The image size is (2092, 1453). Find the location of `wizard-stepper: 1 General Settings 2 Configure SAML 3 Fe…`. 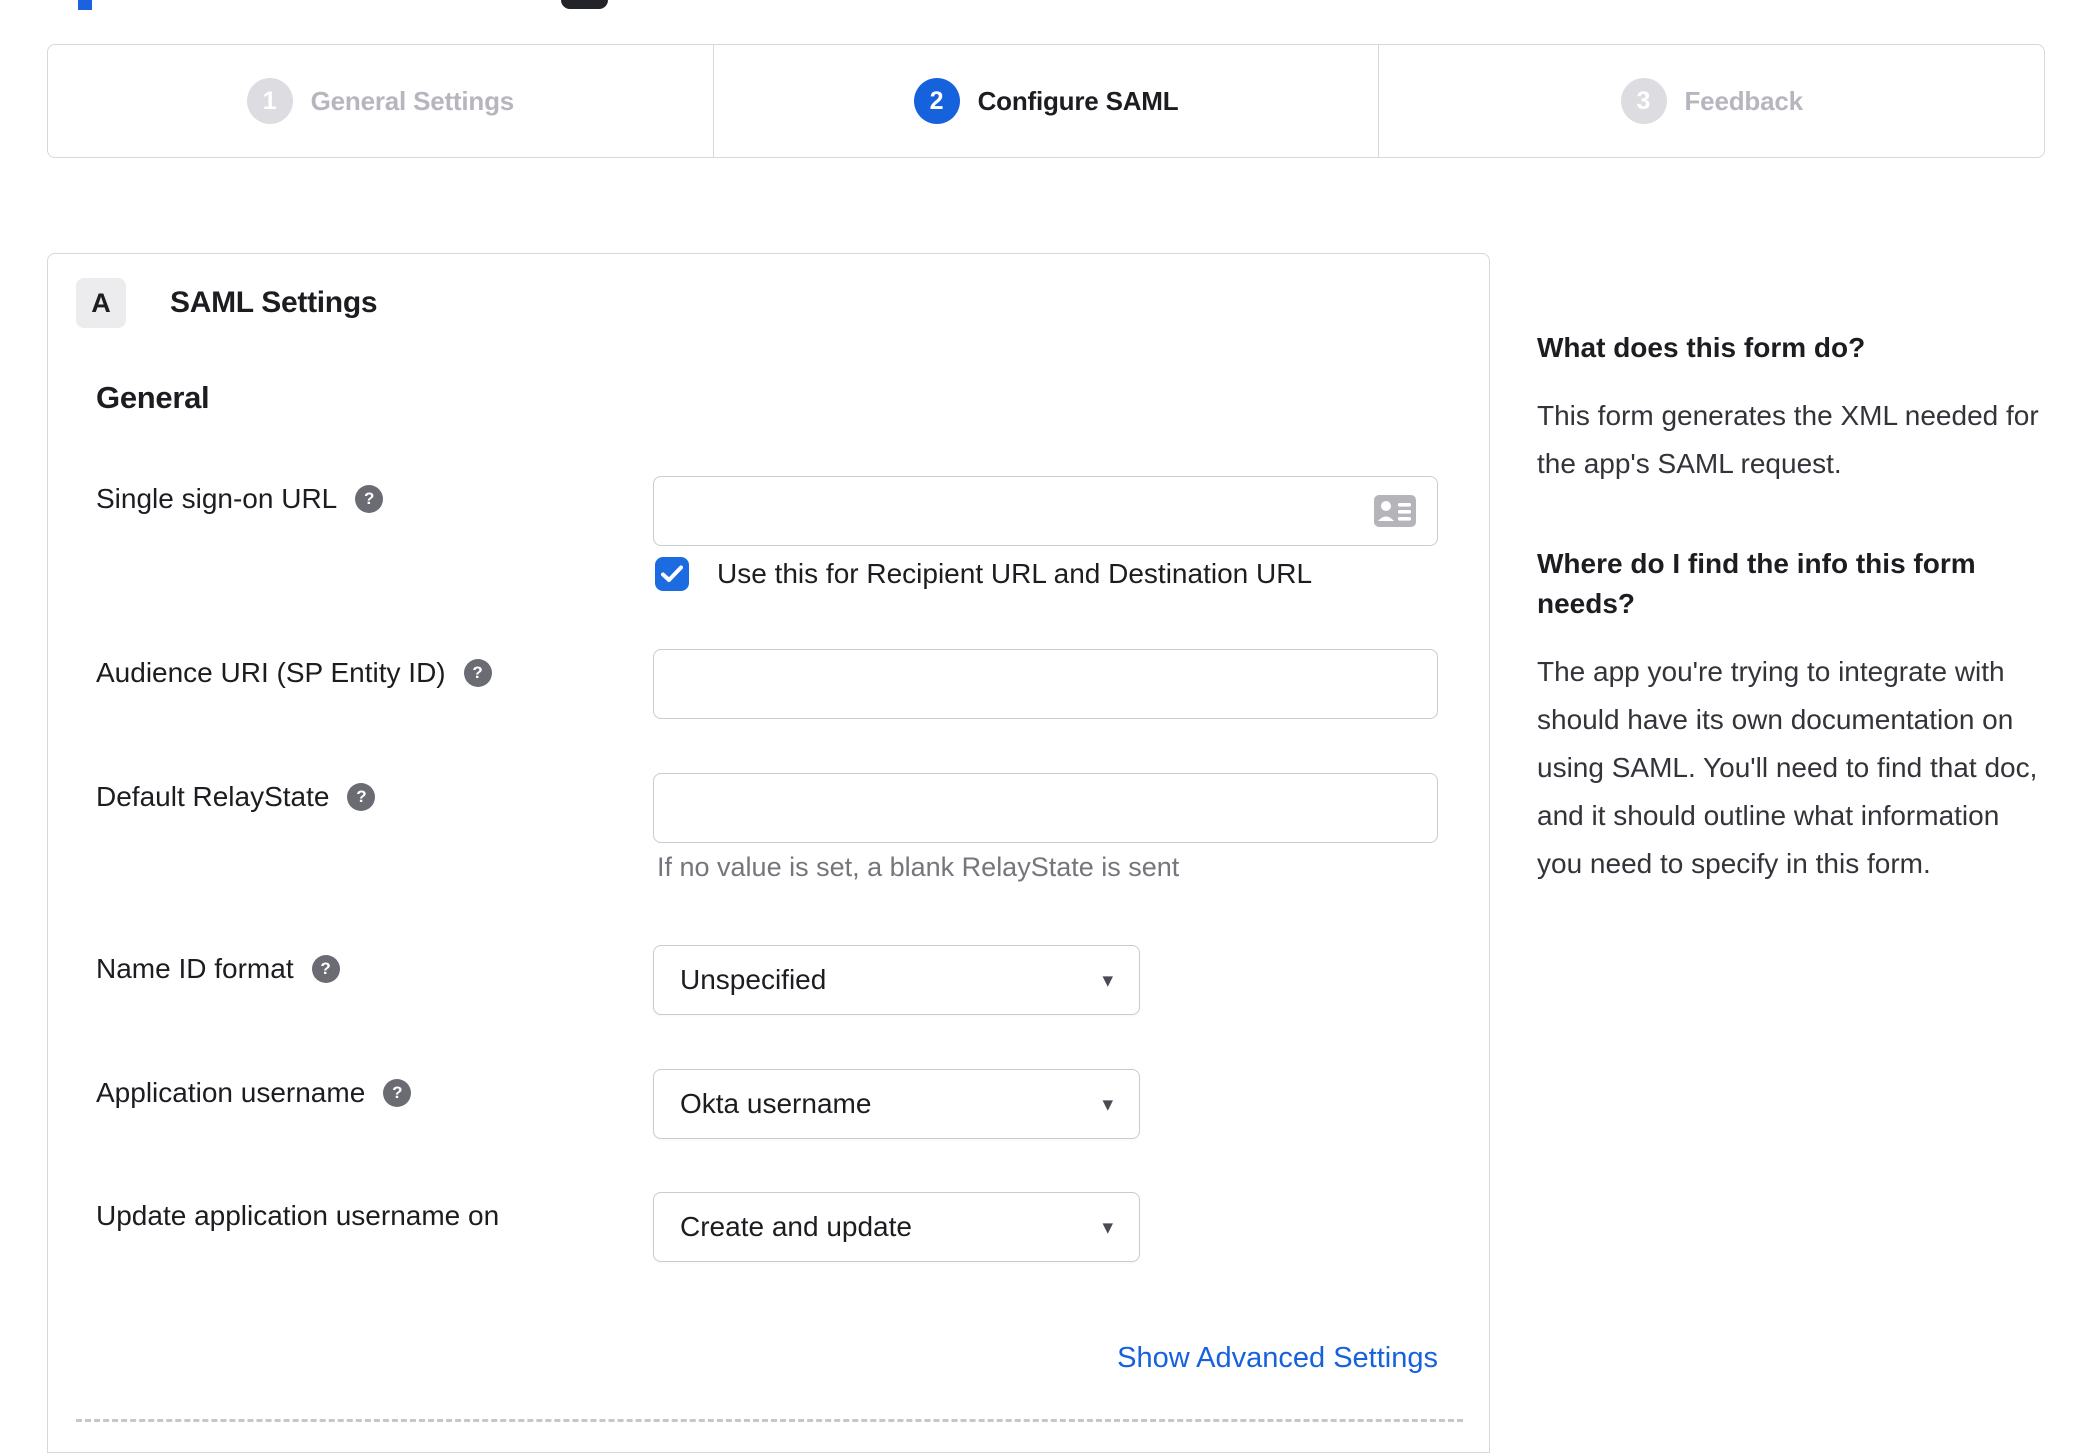

wizard-stepper: 1 General Settings 2 Configure SAML 3 Fe… is located at coordinates (1046, 101).